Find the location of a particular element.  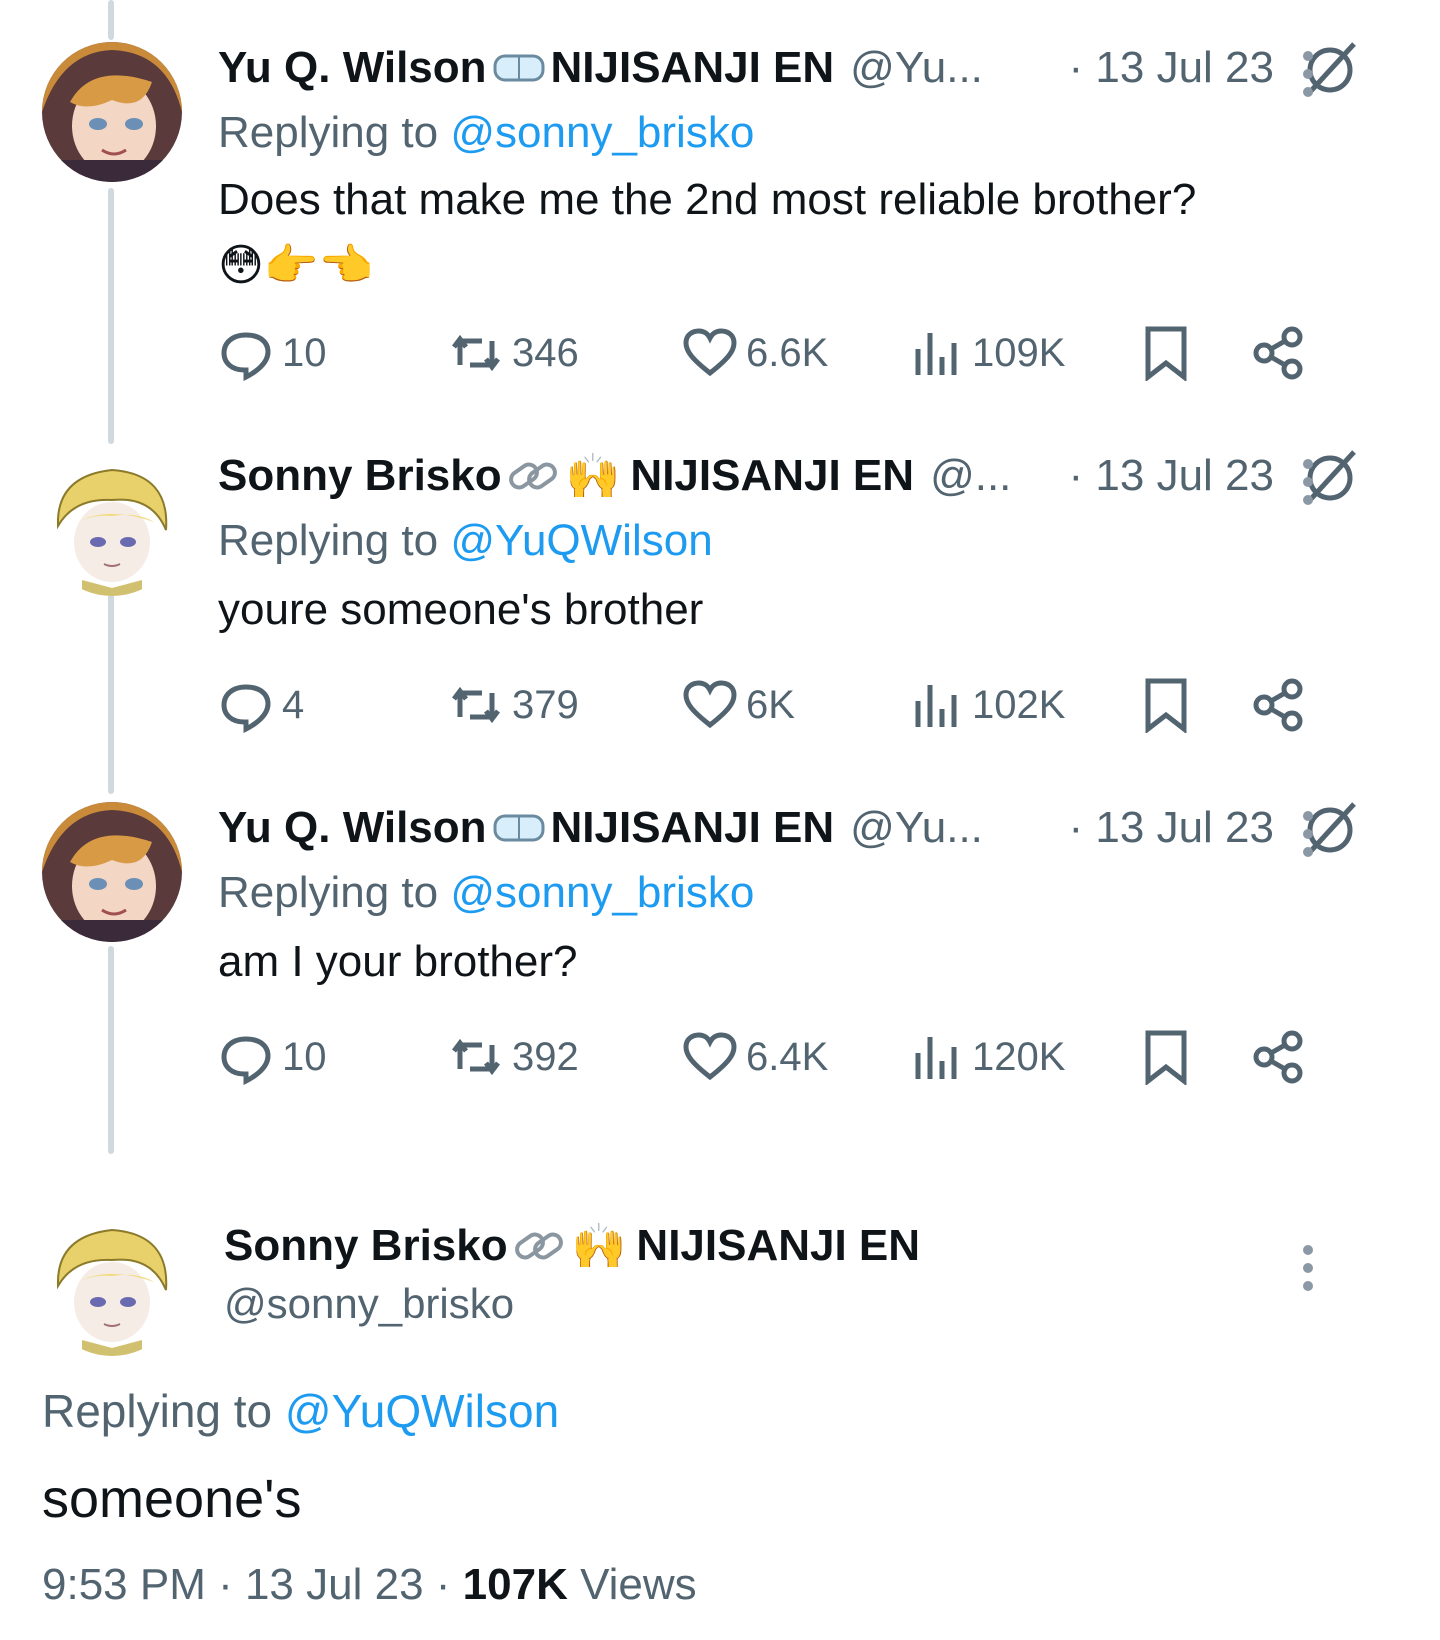

views-button: 102K is located at coordinates (986, 705).